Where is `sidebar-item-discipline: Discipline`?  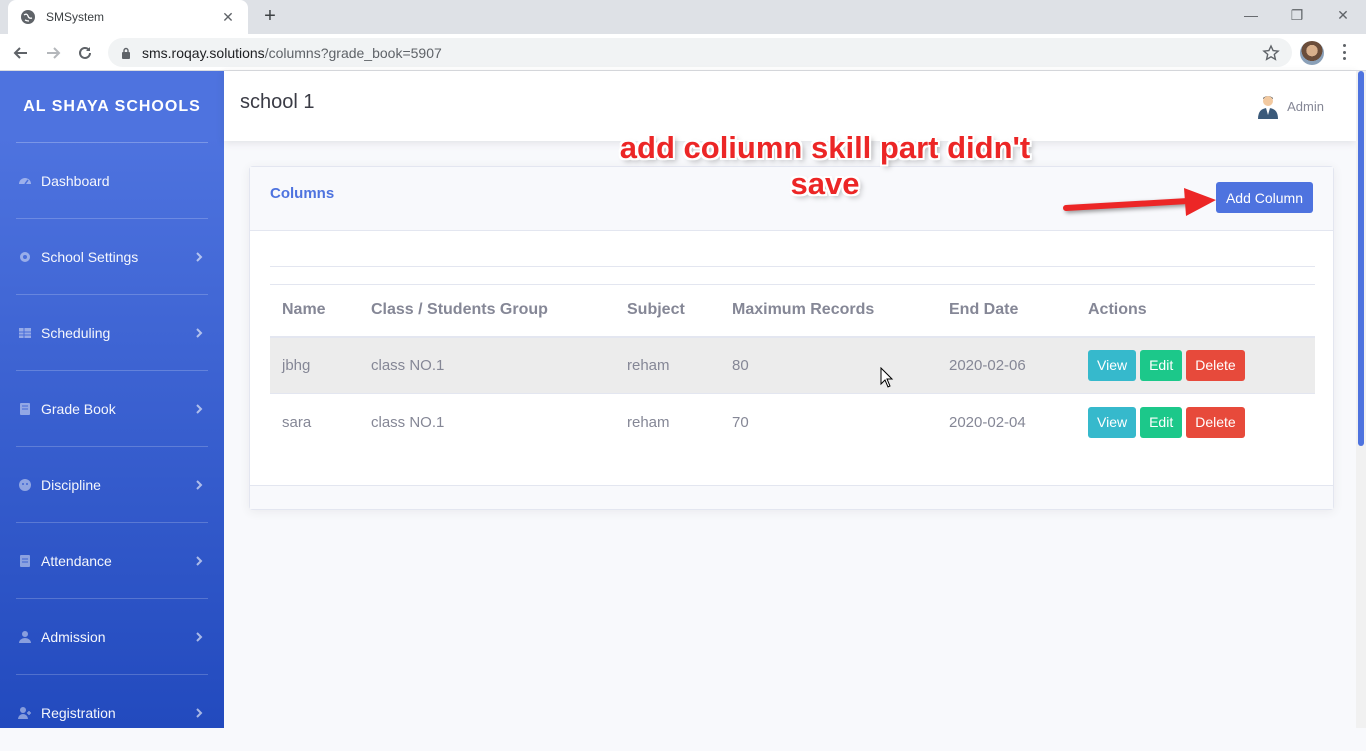
sidebar-item-discipline: Discipline is located at coordinates (112, 485).